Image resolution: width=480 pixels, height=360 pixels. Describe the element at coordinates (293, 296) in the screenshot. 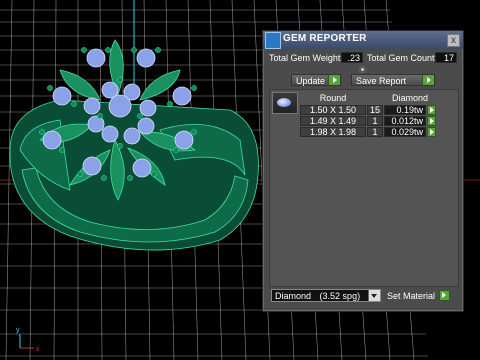

I see `material-select-value: Diamond` at that location.